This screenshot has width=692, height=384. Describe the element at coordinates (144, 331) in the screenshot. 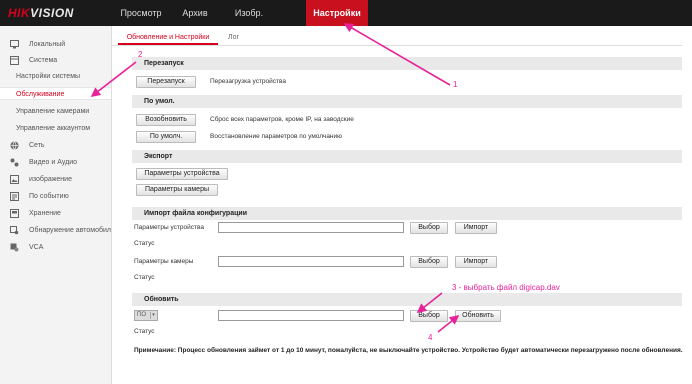

I see `upgrade-status-label: Статус` at that location.